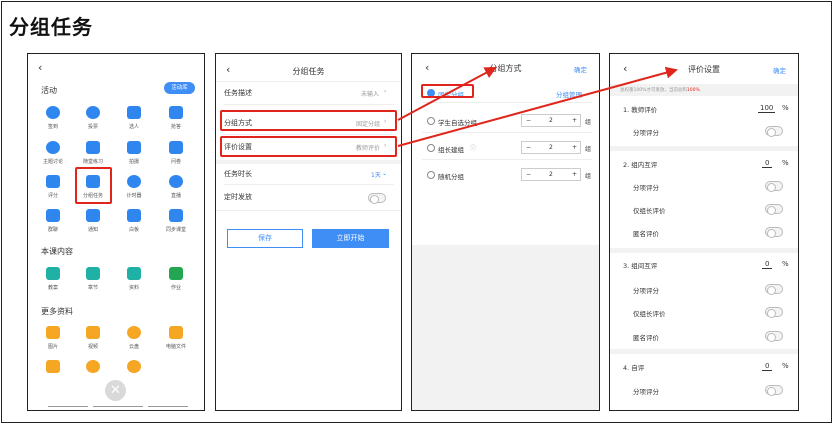 Image resolution: width=833 pixels, height=424 pixels. Describe the element at coordinates (40, 67) in the screenshot. I see `back-icon: ‹` at that location.